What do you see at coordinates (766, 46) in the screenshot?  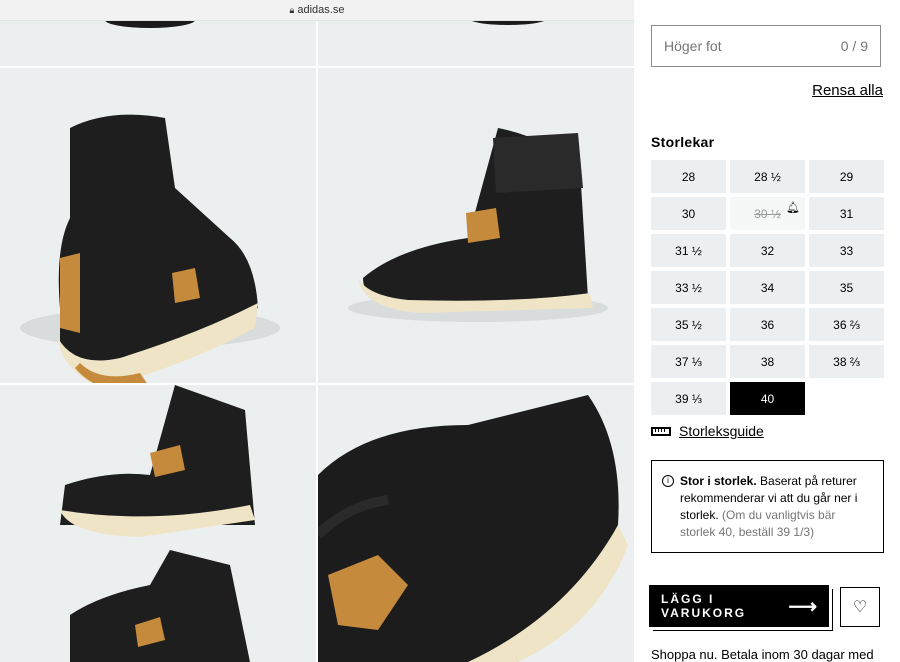 I see `right-foot-field: Höger fot 0 / 9` at bounding box center [766, 46].